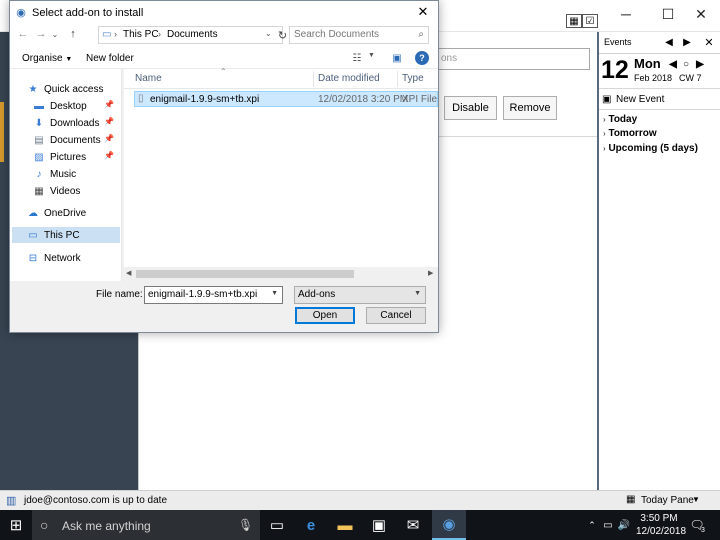 This screenshot has height=540, width=720. Describe the element at coordinates (430, 273) in the screenshot. I see `scroll-right-icon: ▶` at that location.